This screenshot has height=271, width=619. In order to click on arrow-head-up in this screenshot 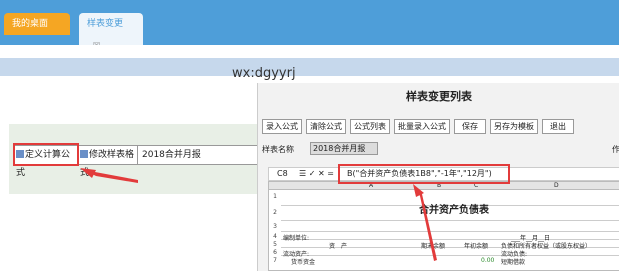, I will do `click(418, 190)`.